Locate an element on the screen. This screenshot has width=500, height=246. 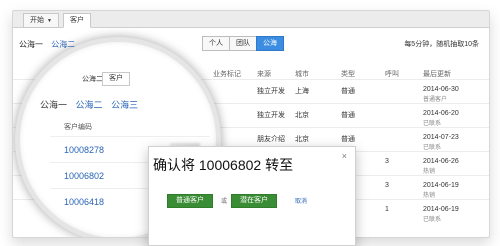
view-segment: 个人 团队 公海 is located at coordinates (243, 43).